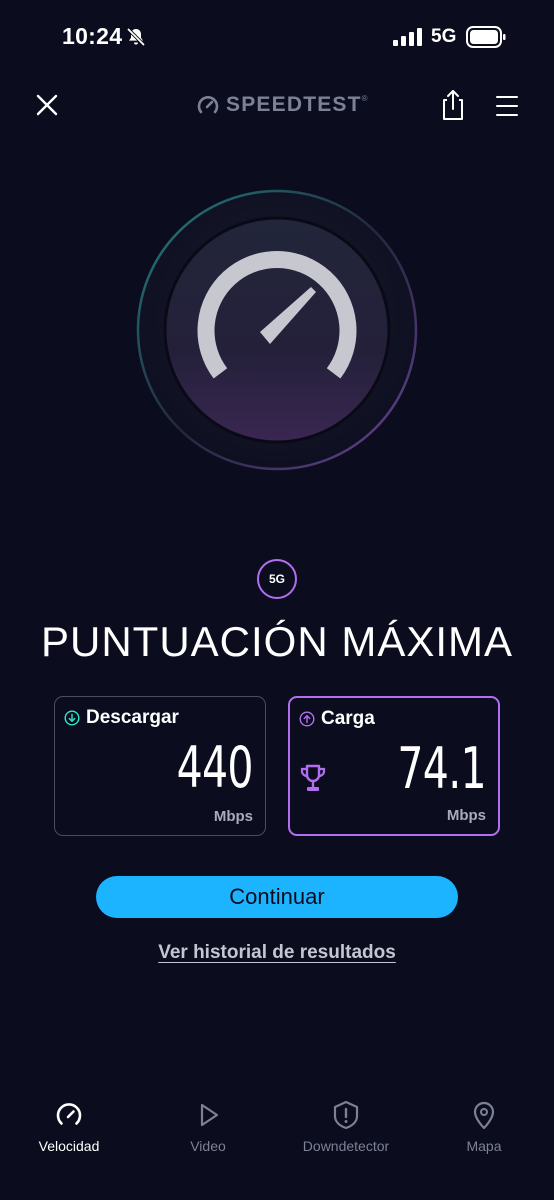 This screenshot has width=554, height=1200. I want to click on score-title: PUNTUACIÓN MÁXIMA, so click(277, 641).